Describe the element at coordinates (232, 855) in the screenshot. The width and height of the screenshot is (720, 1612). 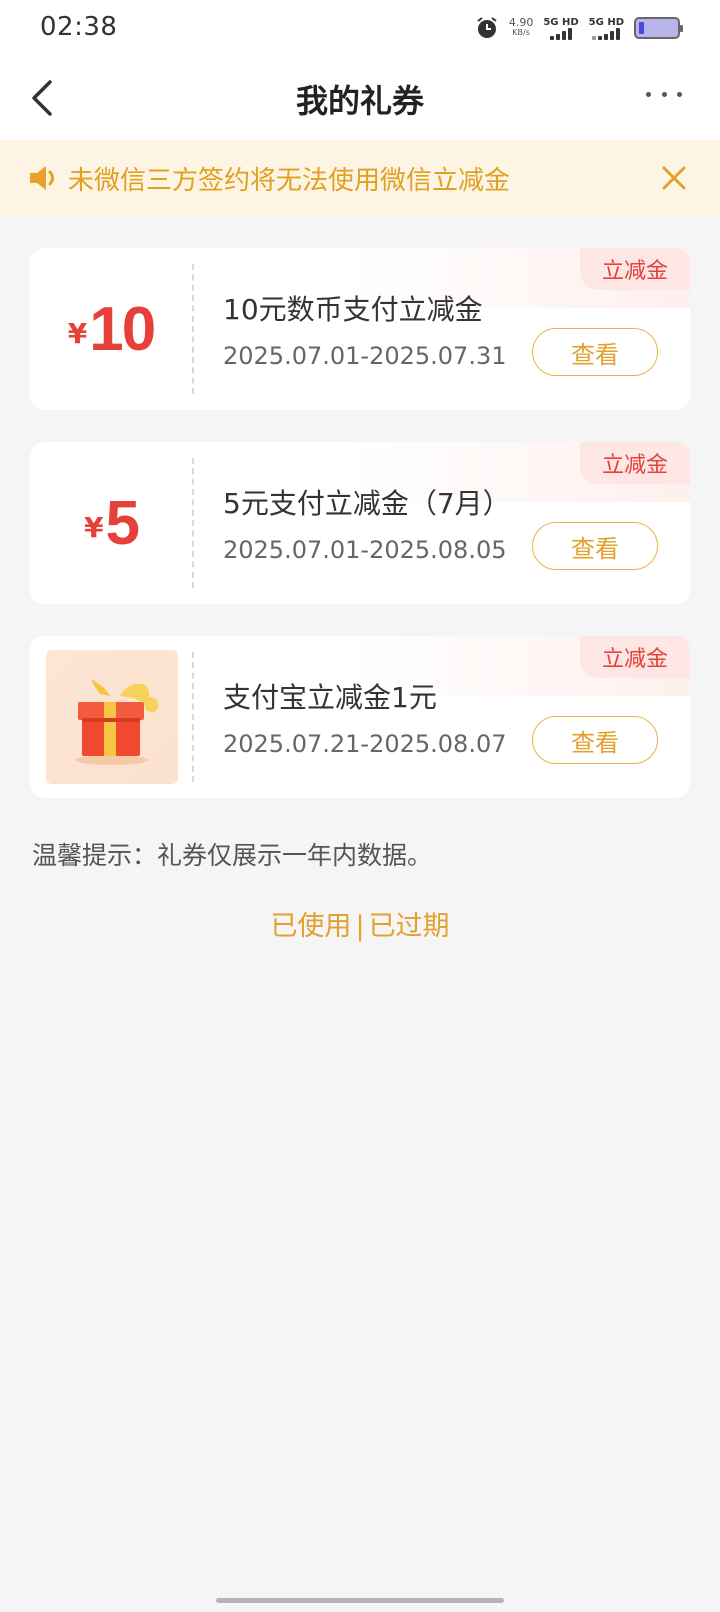
I see `tip-text: 温馨提示：礼券仅展示一年内数据。` at that location.